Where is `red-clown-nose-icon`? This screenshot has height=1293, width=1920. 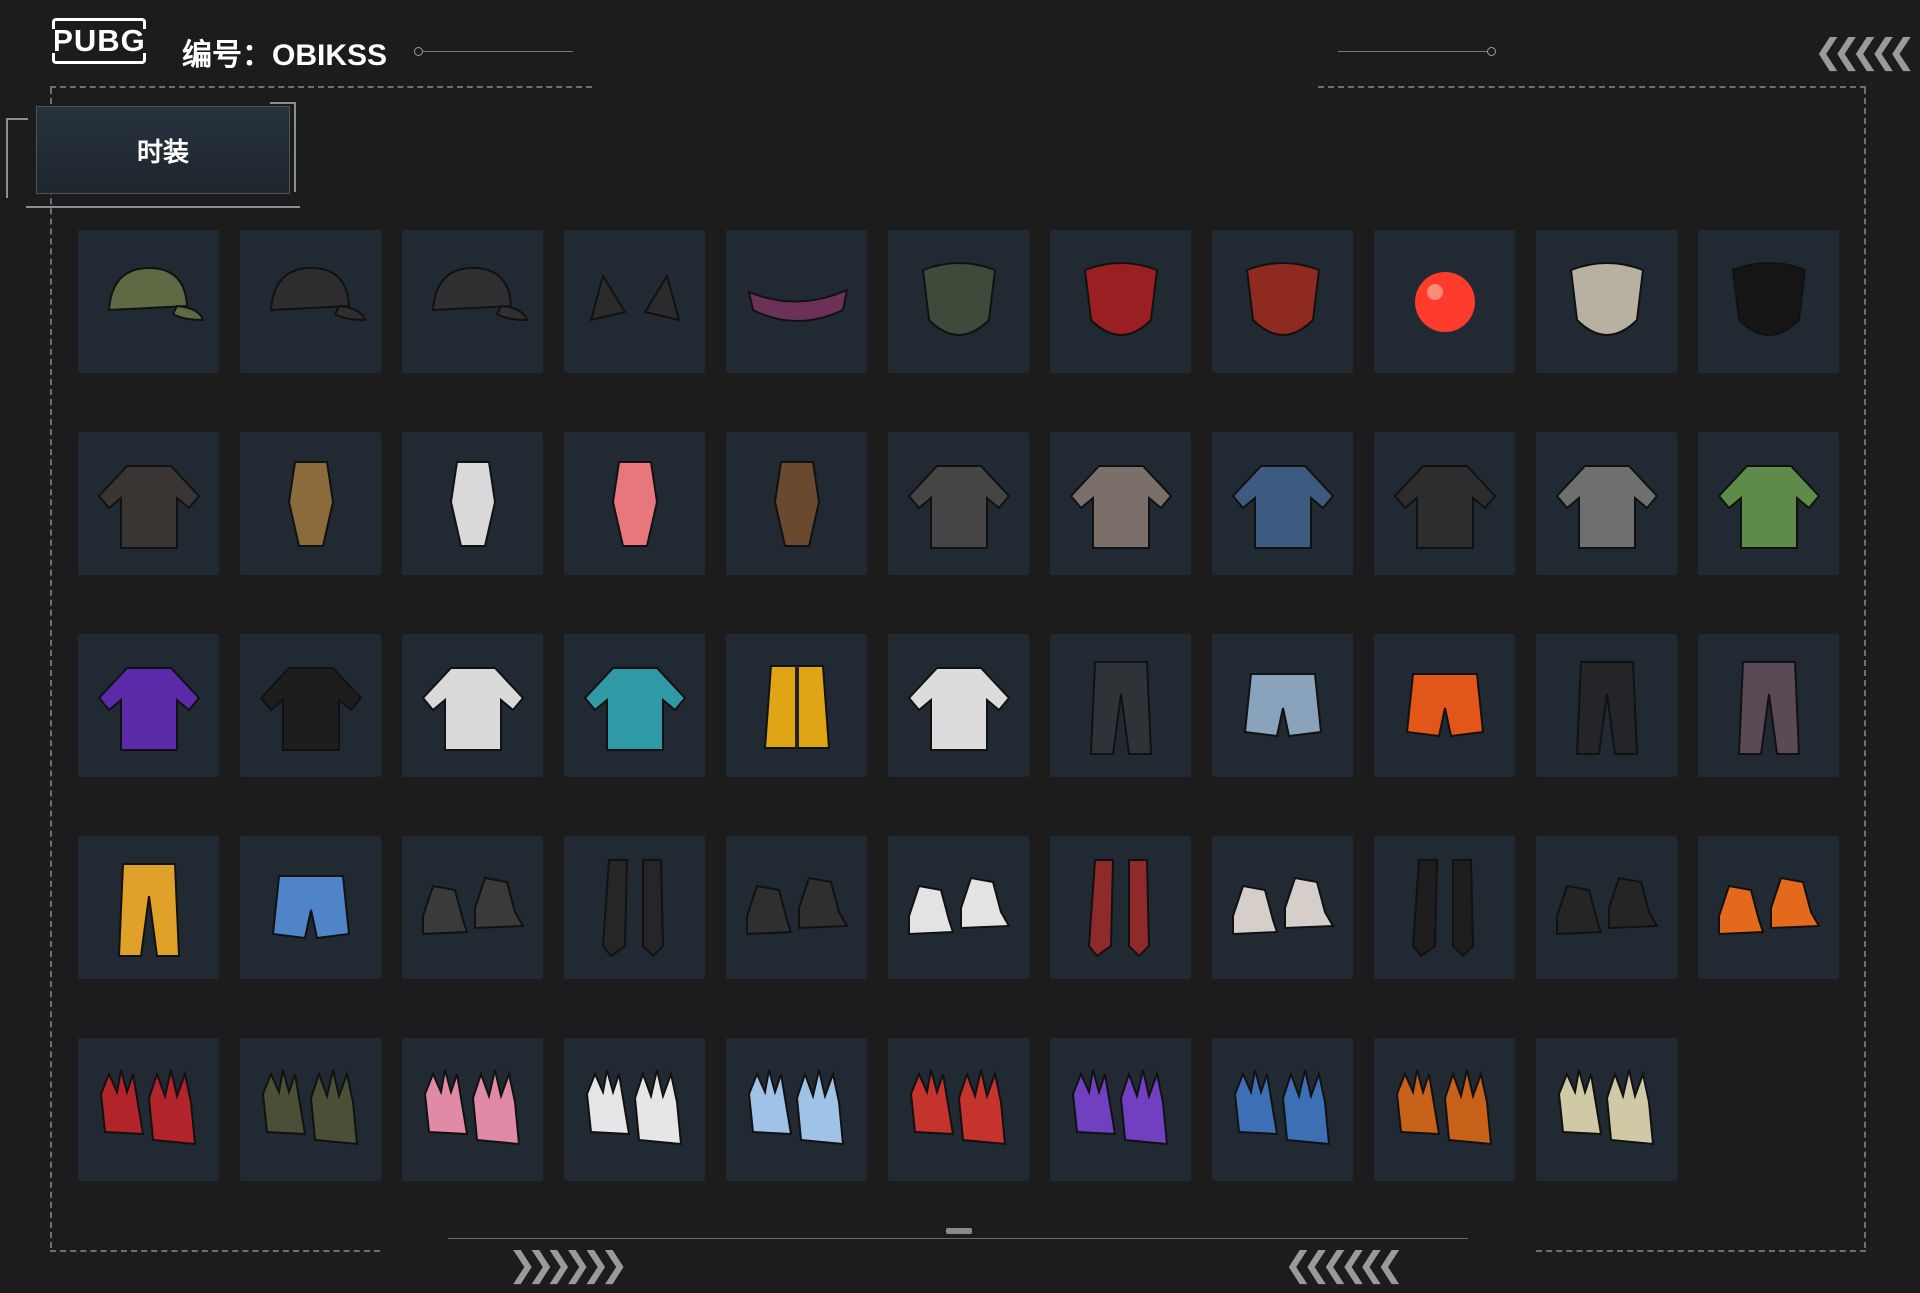
red-clown-nose-icon is located at coordinates (1445, 302).